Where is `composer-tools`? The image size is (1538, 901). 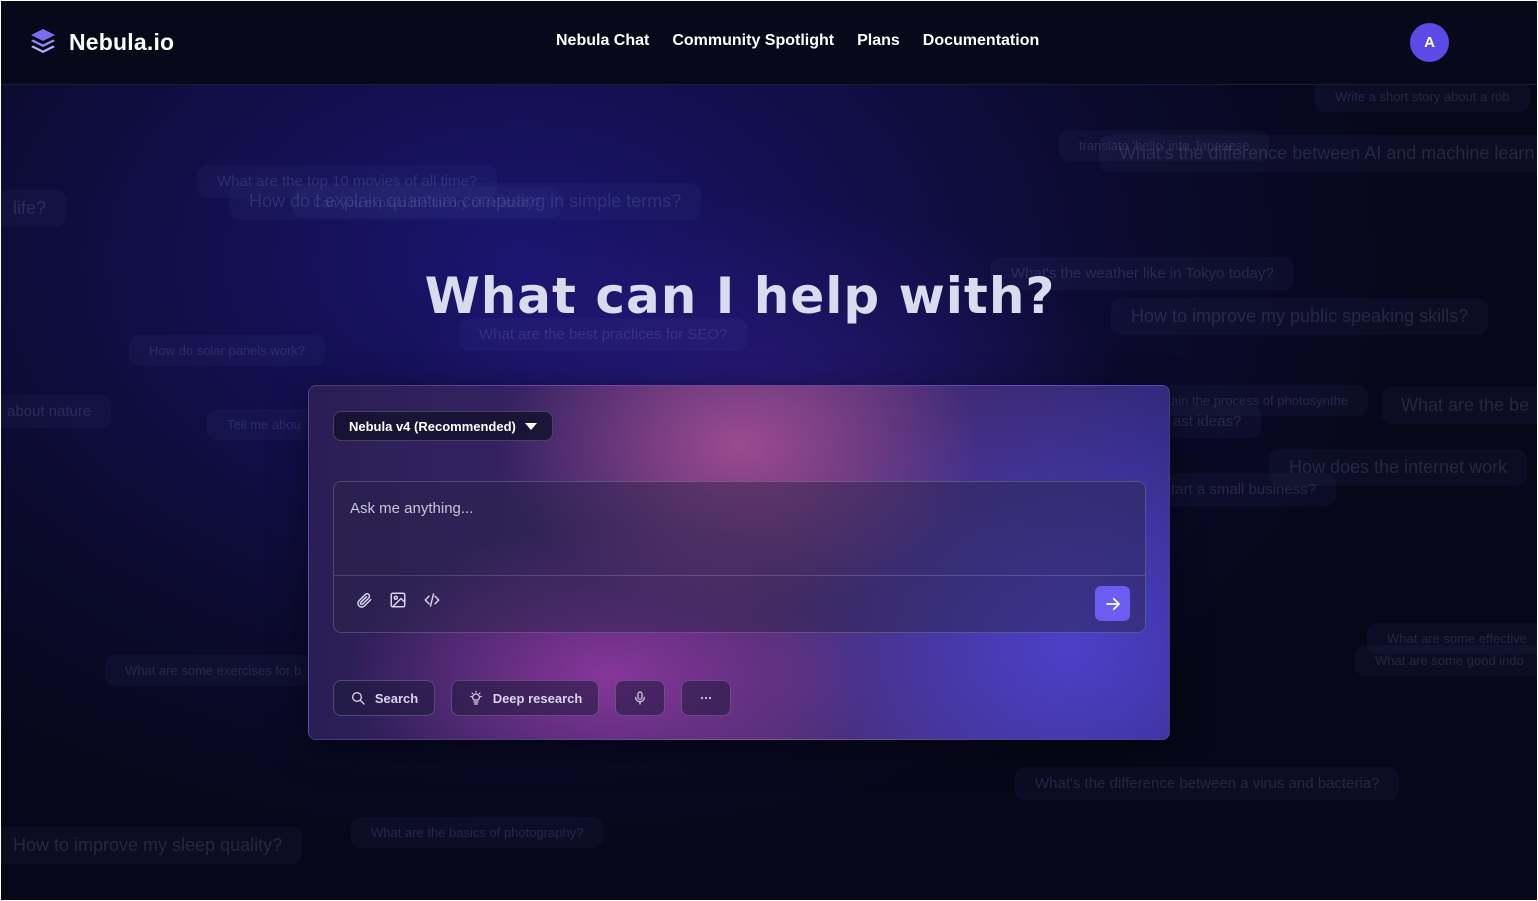 composer-tools is located at coordinates (398, 600).